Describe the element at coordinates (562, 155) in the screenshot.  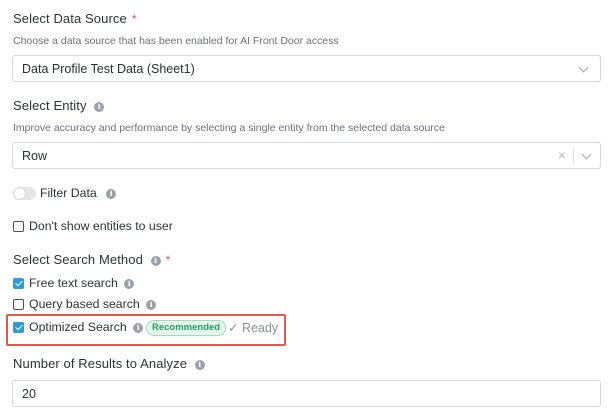
I see `clear-icon: ×` at that location.